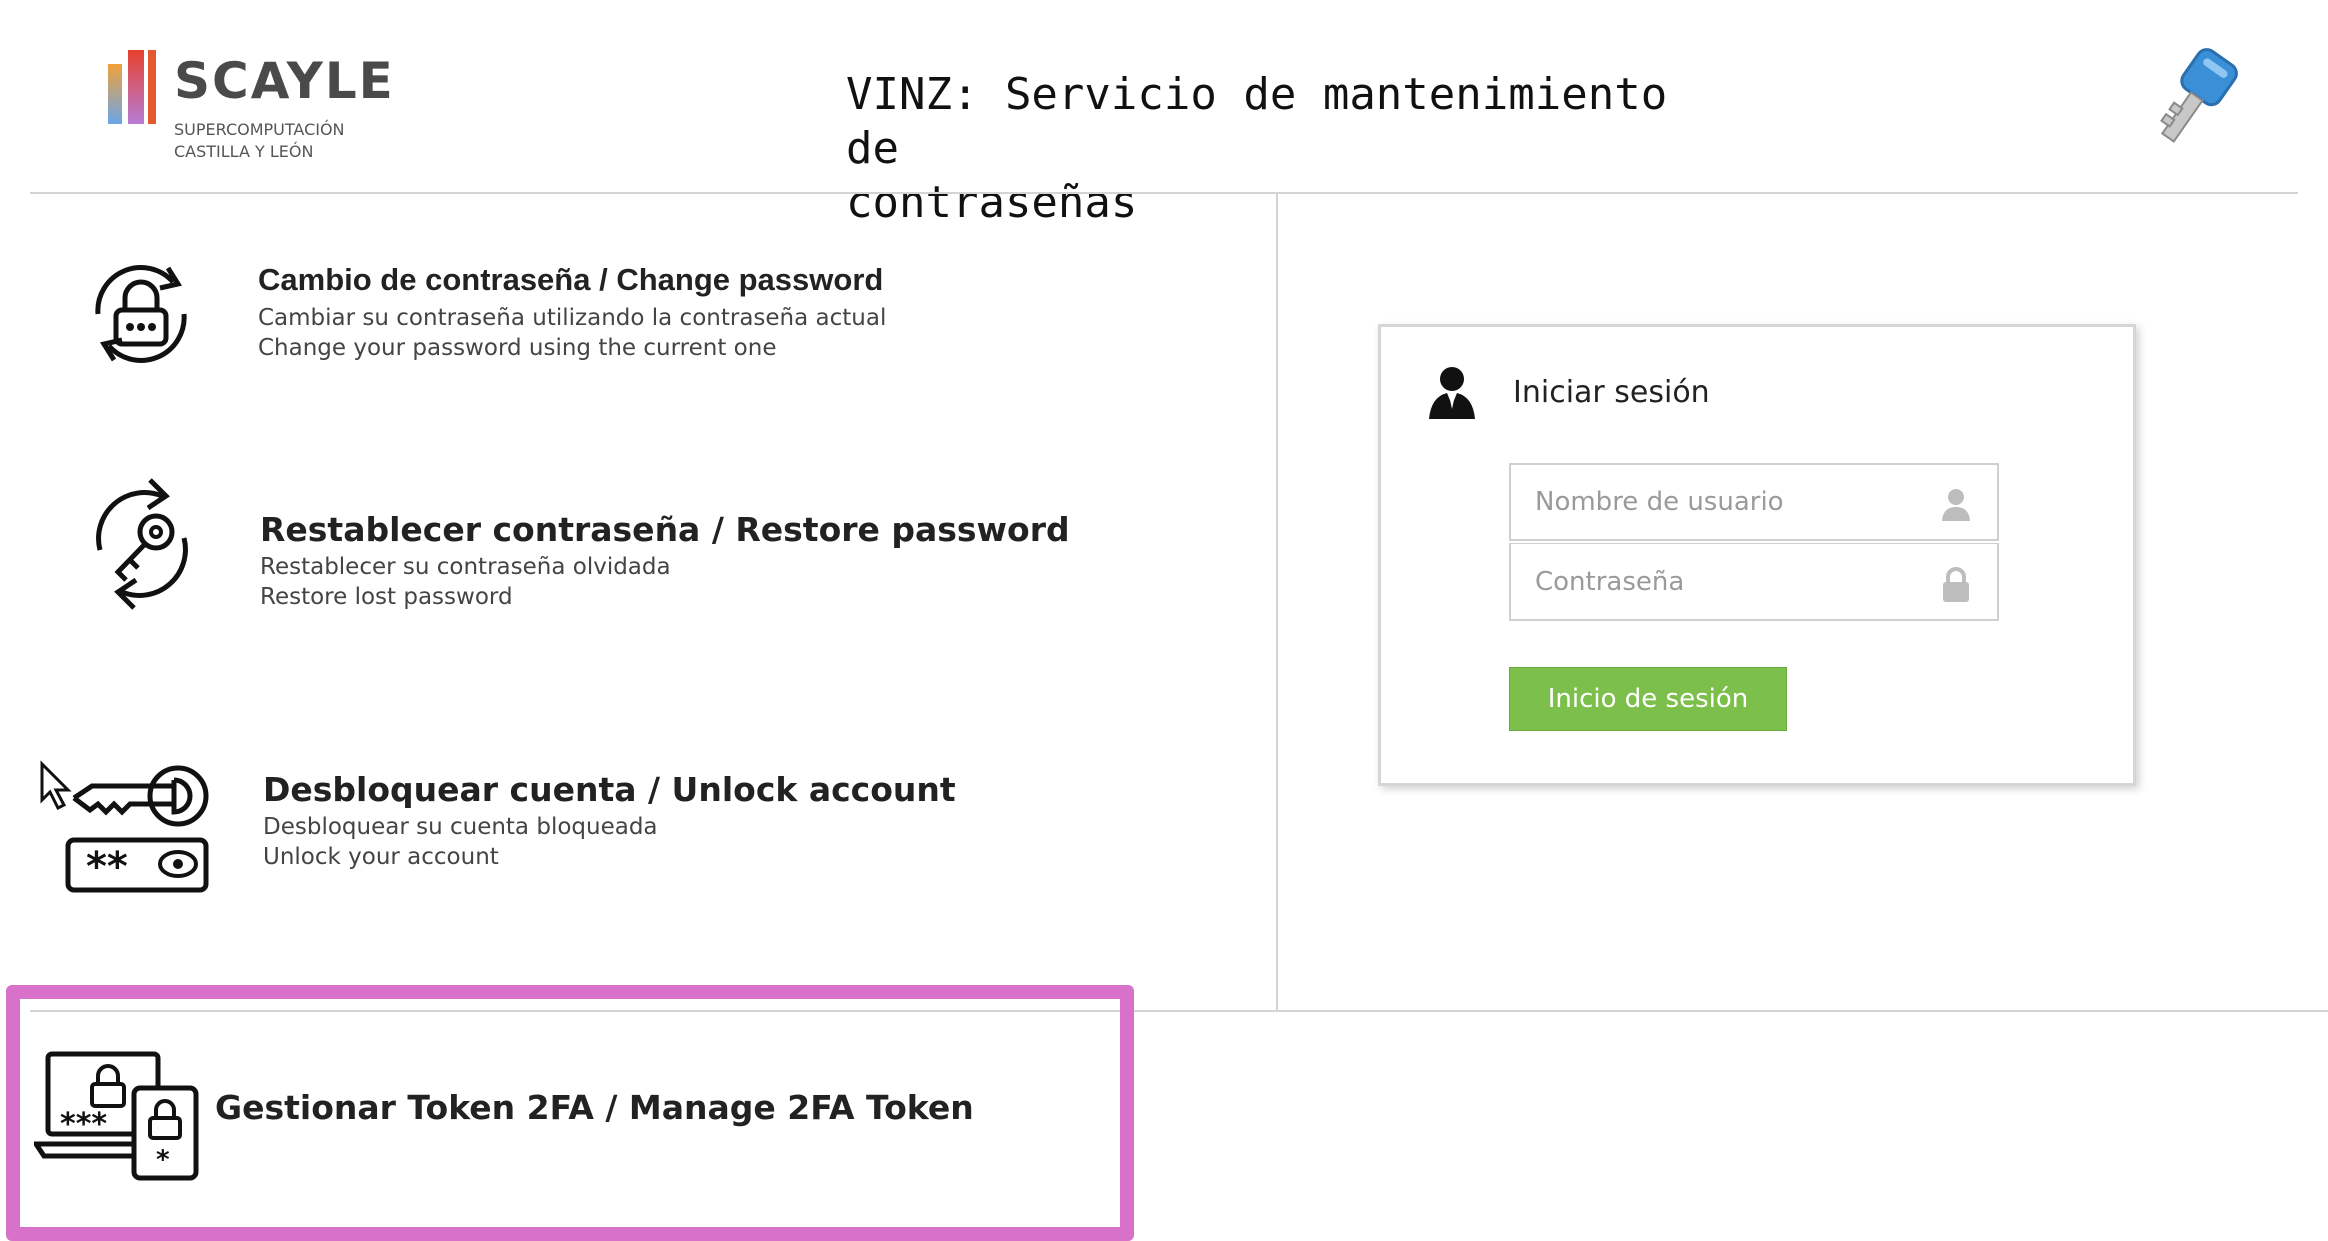 This screenshot has width=2328, height=1241. Describe the element at coordinates (141, 314) in the screenshot. I see `lock-refresh-icon` at that location.